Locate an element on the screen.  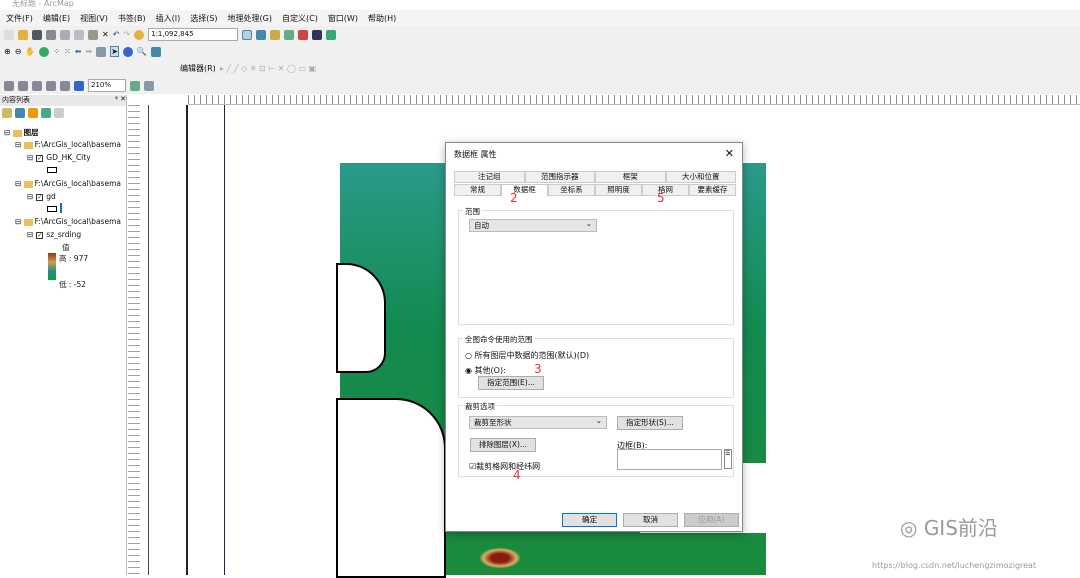
select-elements-icon: ➤ is located at coordinates (114, 51).